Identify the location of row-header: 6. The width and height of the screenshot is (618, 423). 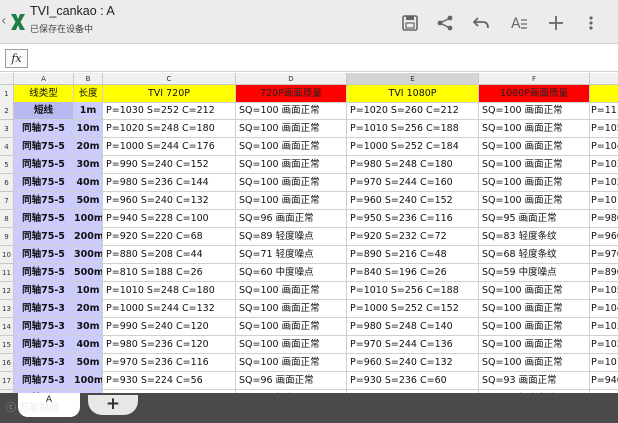
(7, 183).